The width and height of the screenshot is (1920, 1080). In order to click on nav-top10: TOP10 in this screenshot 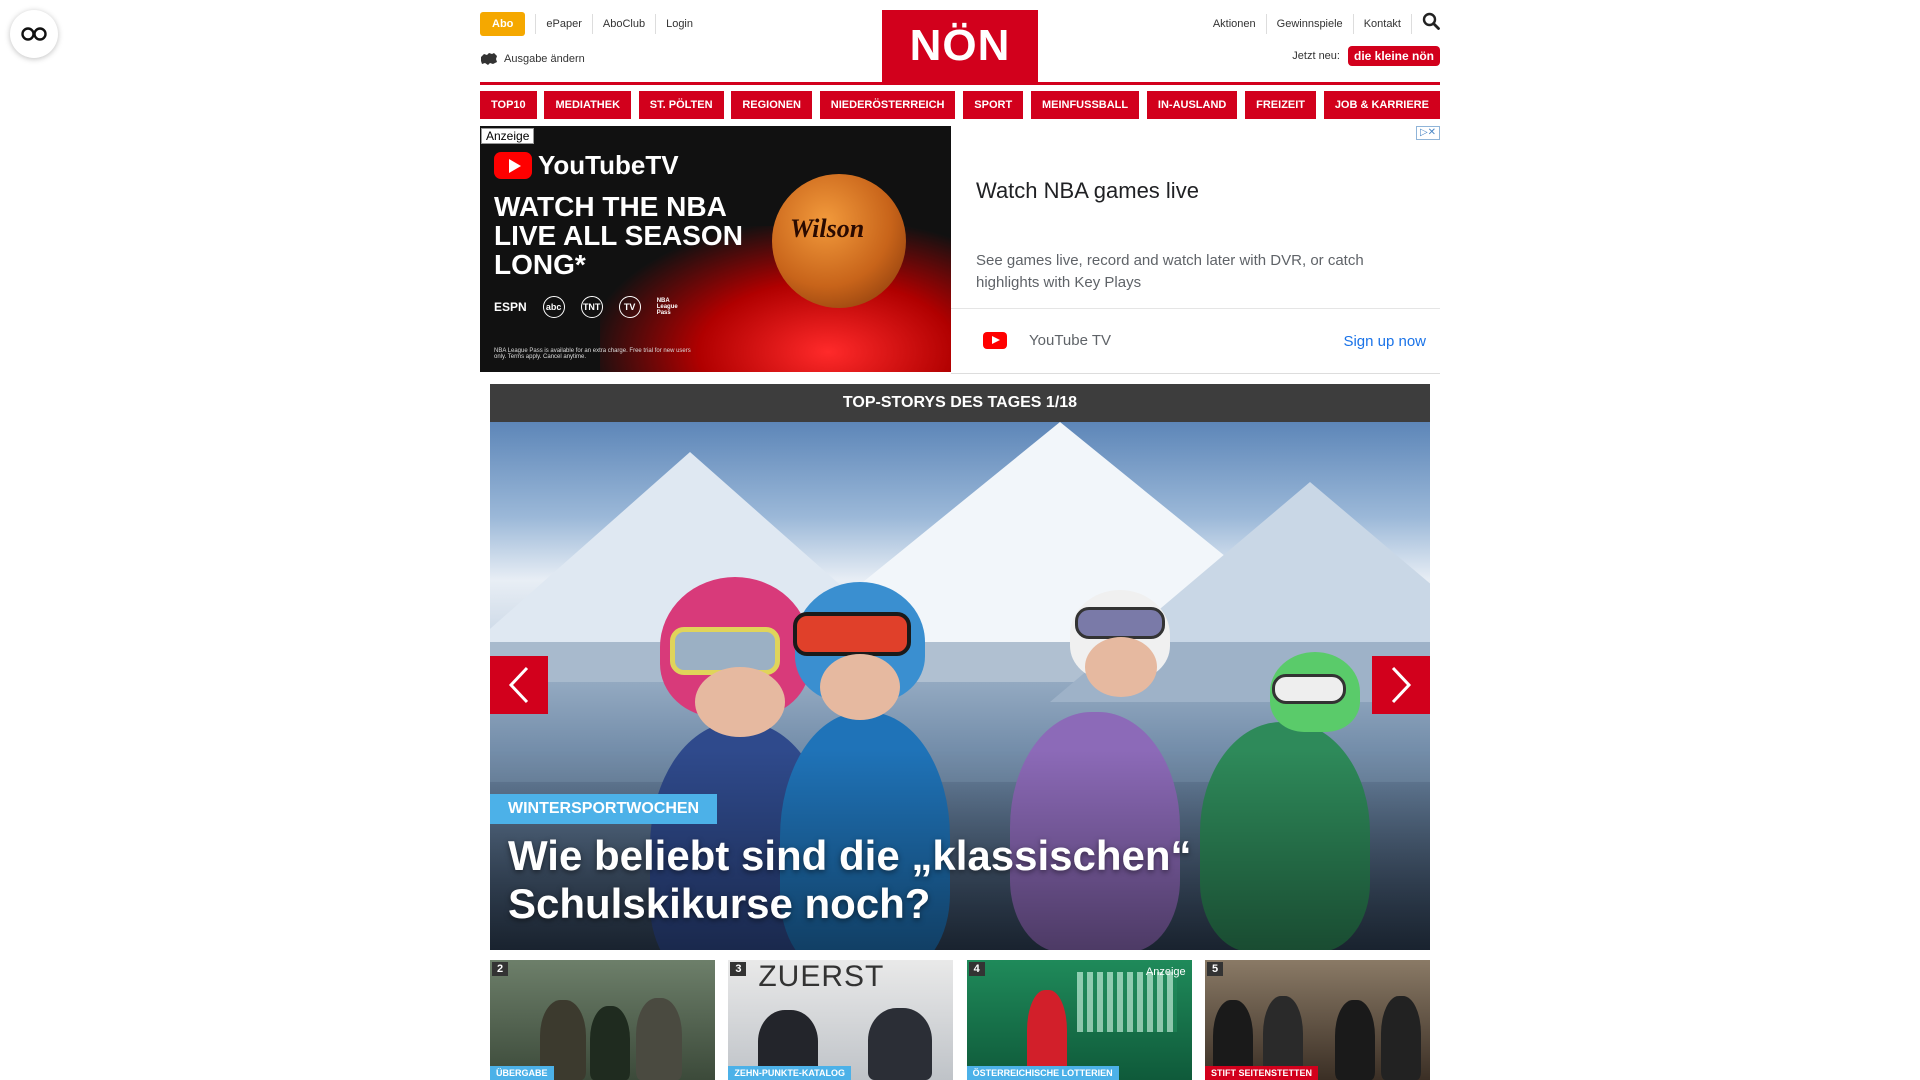, I will do `click(508, 105)`.